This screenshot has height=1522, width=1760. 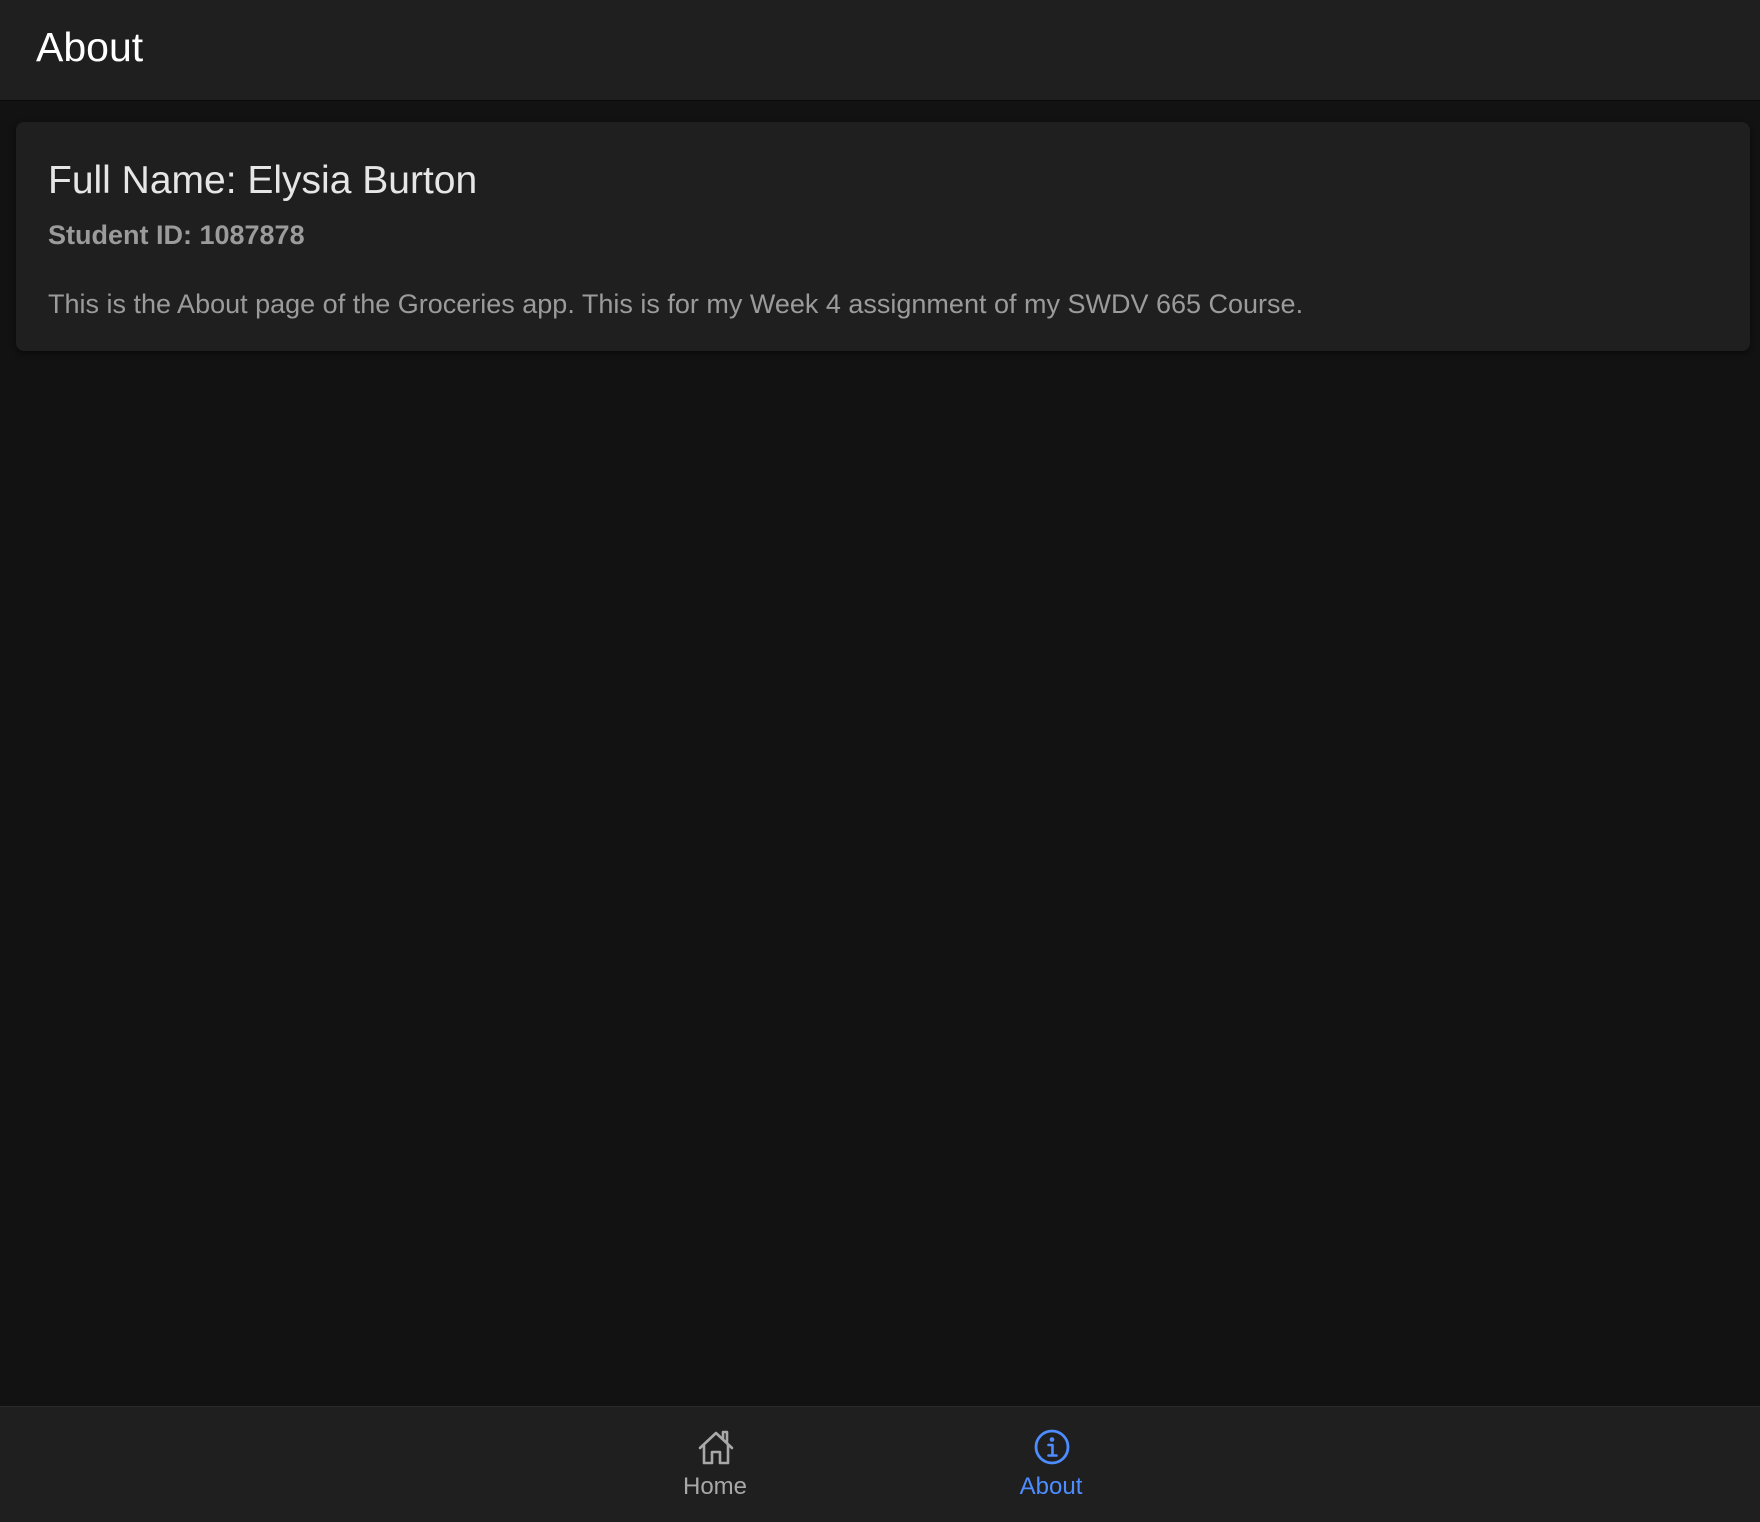 What do you see at coordinates (715, 1468) in the screenshot?
I see `tab-home: Home` at bounding box center [715, 1468].